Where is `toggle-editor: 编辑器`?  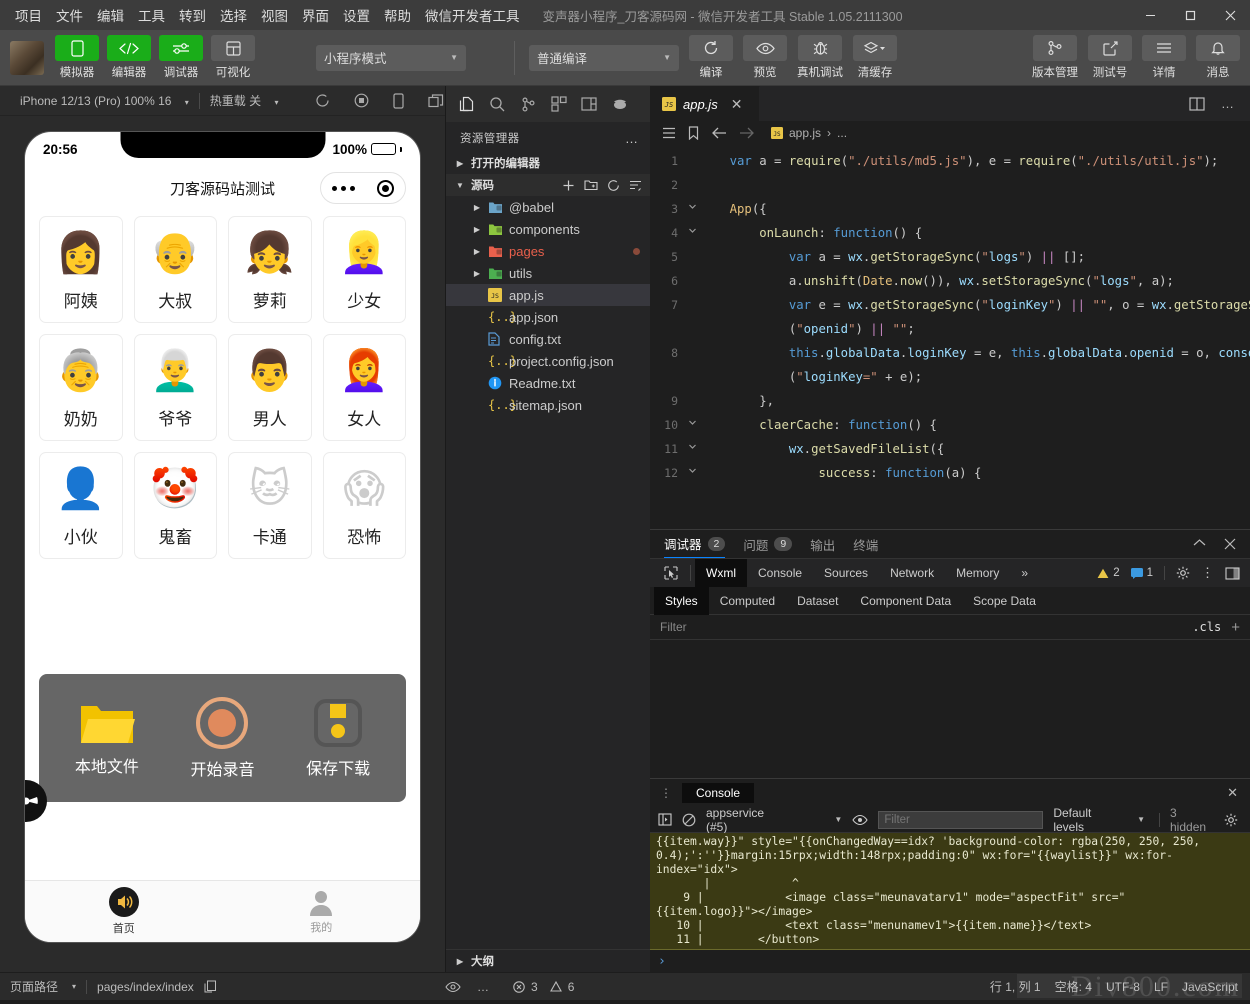 toggle-editor: 编辑器 is located at coordinates (129, 57).